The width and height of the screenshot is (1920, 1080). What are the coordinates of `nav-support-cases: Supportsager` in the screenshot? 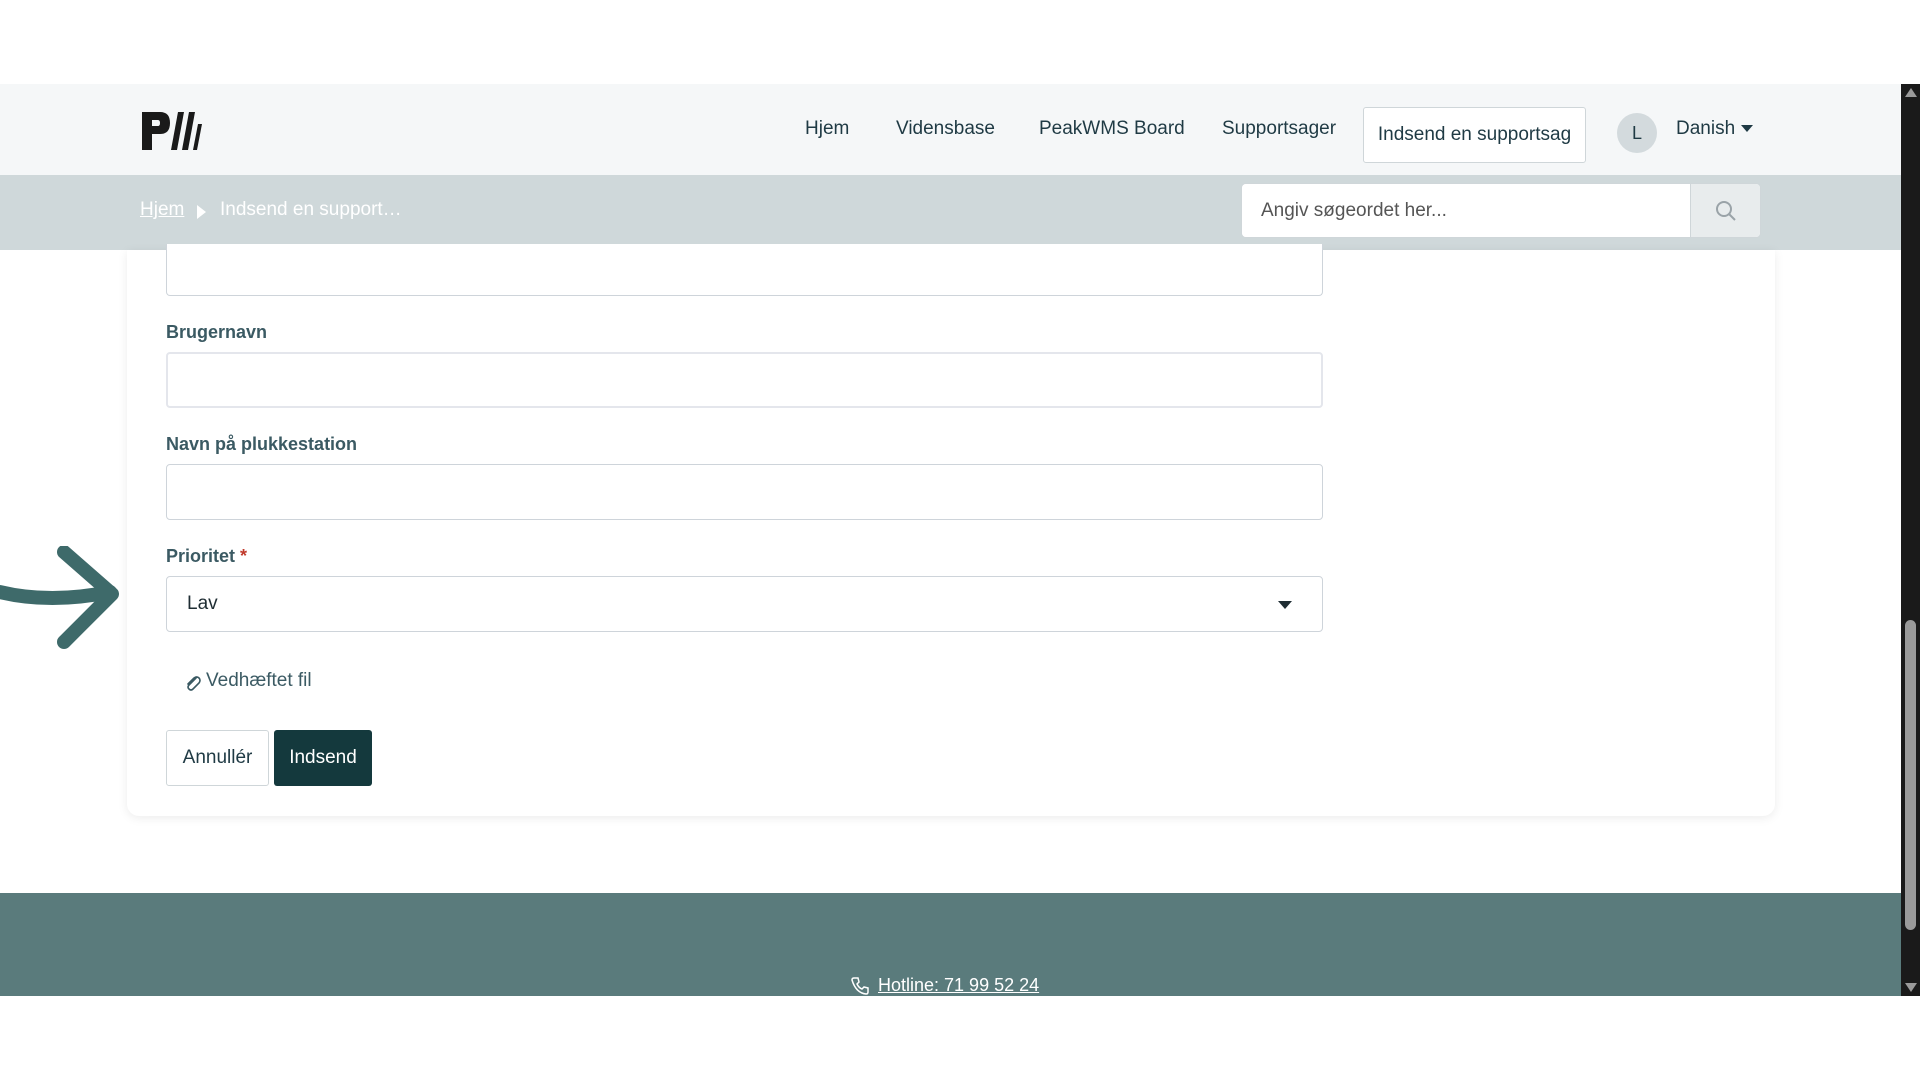 It's located at (1279, 129).